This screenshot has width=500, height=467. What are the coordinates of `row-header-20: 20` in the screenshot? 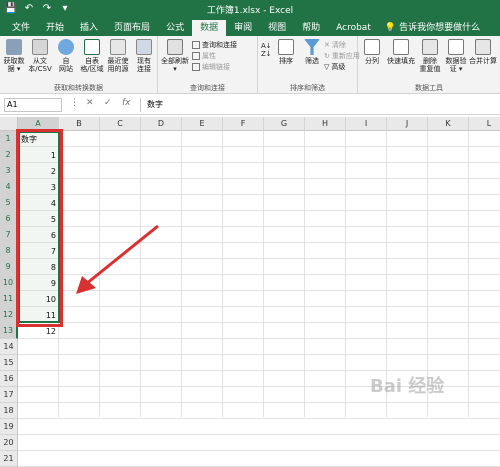 It's located at (9, 443).